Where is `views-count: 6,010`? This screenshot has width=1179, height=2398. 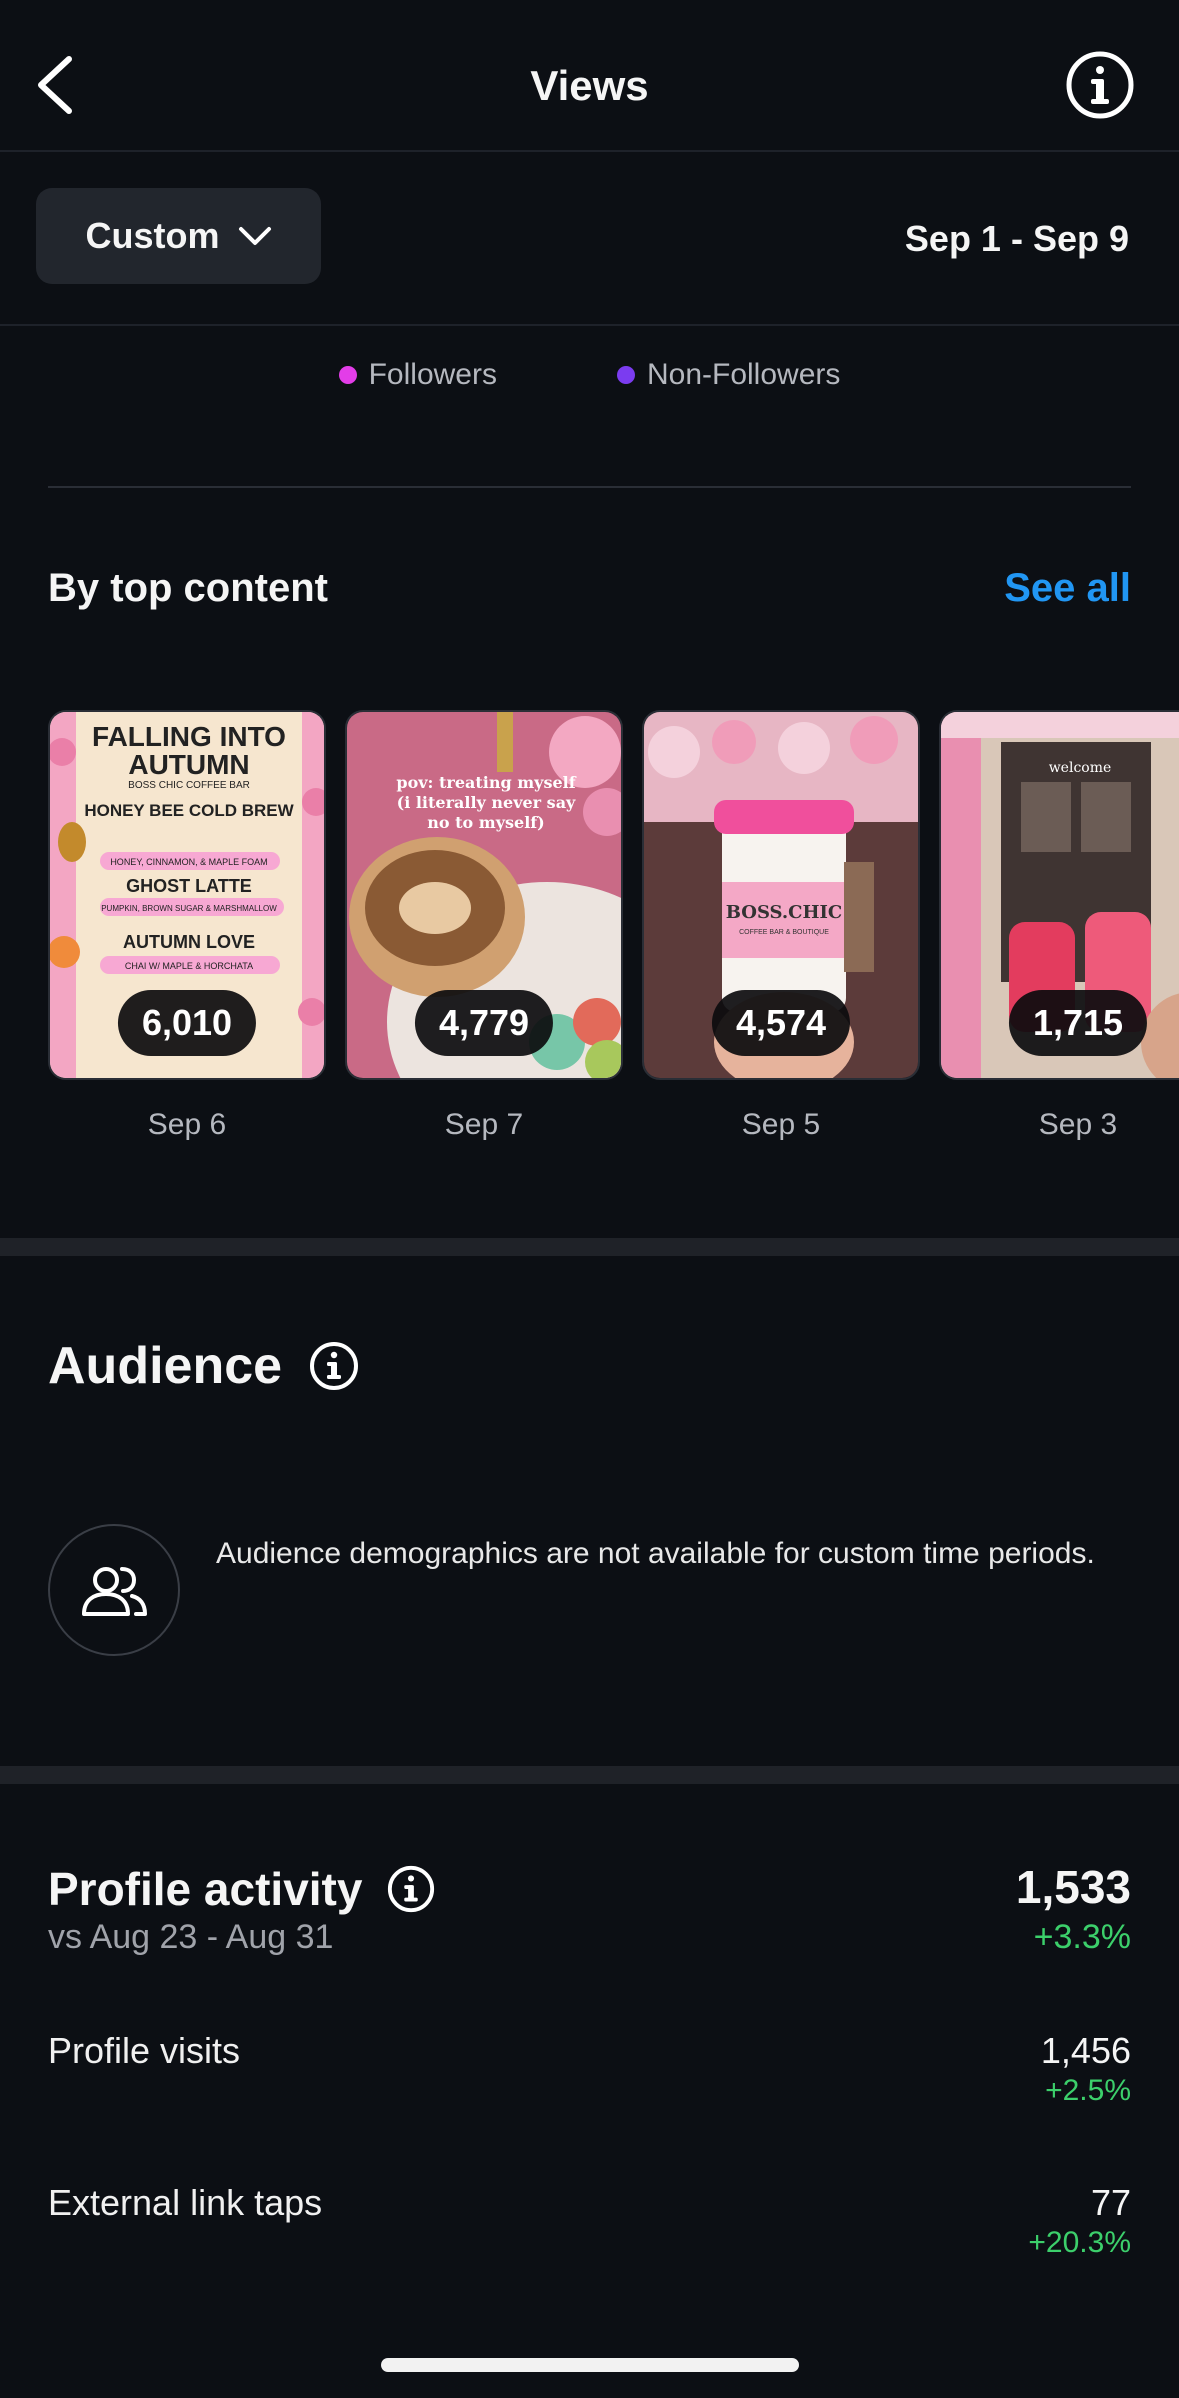 views-count: 6,010 is located at coordinates (187, 1023).